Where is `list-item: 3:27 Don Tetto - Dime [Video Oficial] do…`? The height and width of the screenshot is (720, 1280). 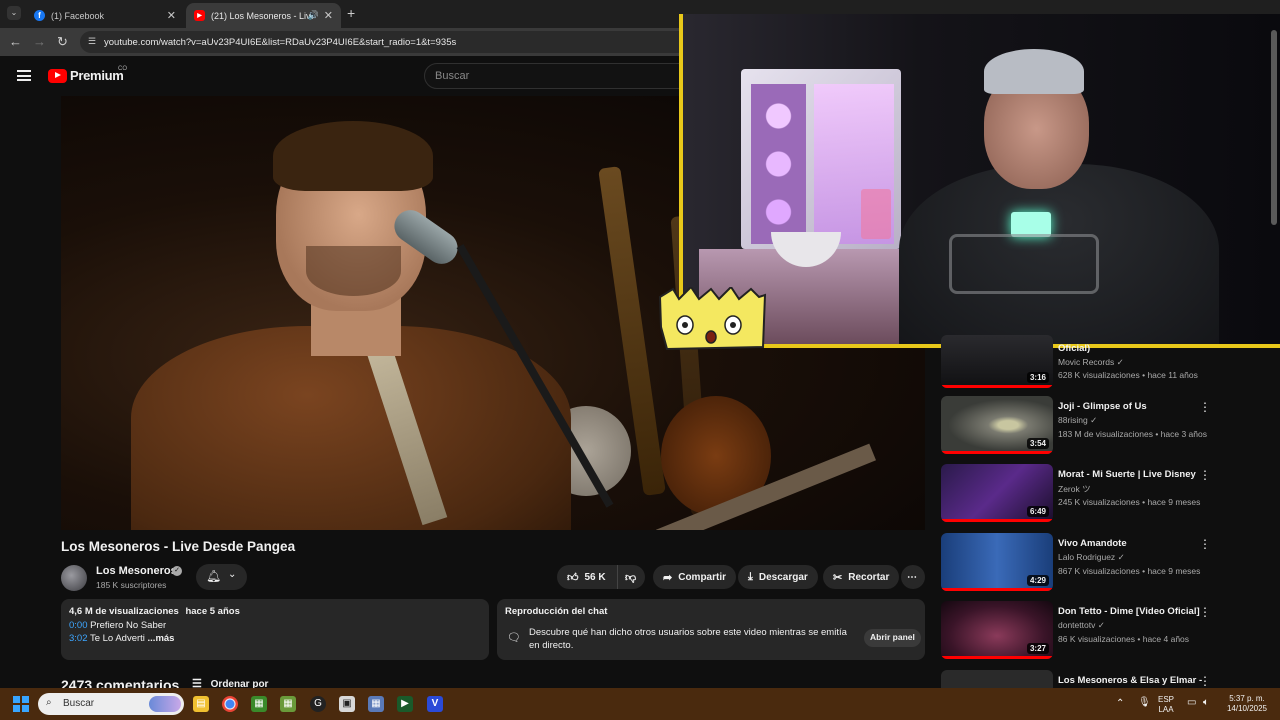 list-item: 3:27 Don Tetto - Dime [Video Oficial] do… is located at coordinates (1106, 631).